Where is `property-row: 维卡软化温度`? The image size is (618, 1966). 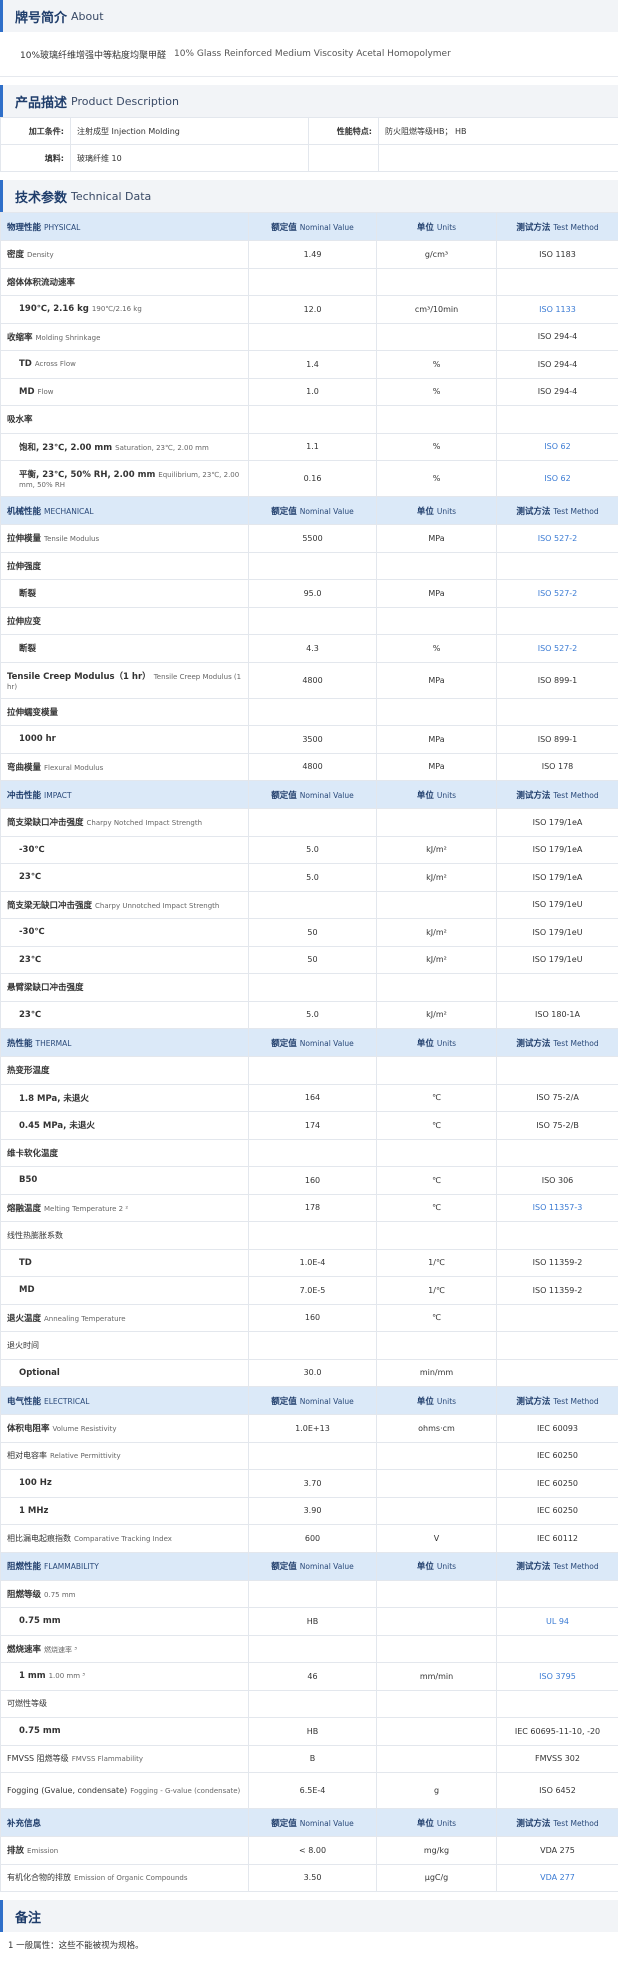 property-row: 维卡软化温度 is located at coordinates (309, 1152).